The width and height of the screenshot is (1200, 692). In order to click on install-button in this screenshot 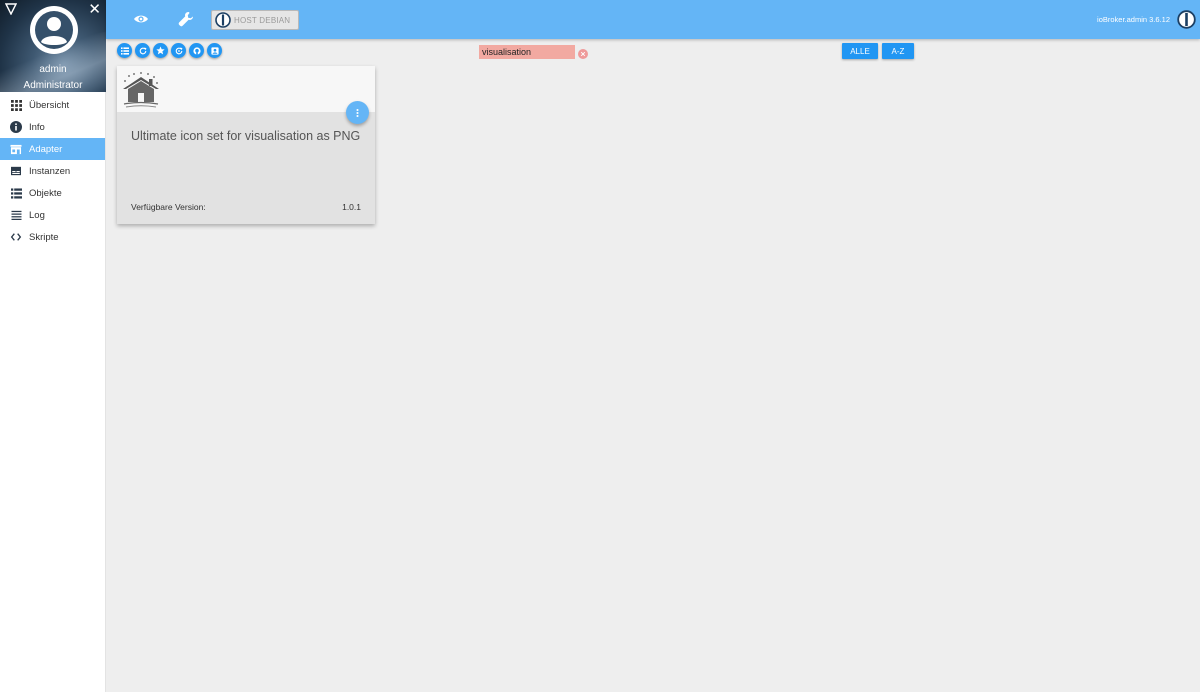, I will do `click(214, 50)`.